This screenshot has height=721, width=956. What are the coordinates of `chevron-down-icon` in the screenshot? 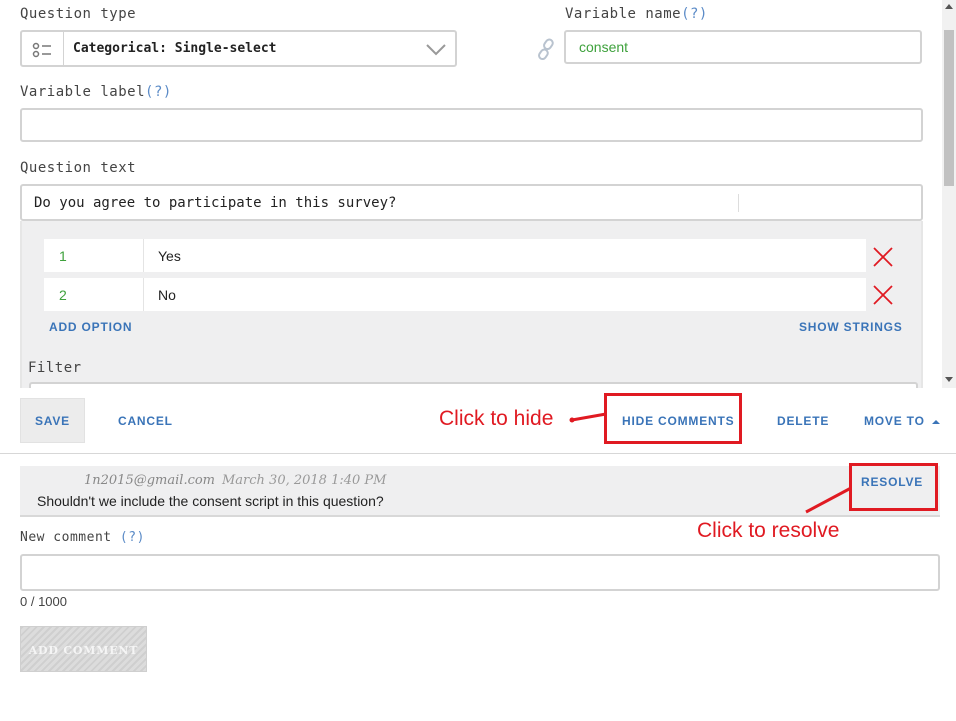 It's located at (436, 49).